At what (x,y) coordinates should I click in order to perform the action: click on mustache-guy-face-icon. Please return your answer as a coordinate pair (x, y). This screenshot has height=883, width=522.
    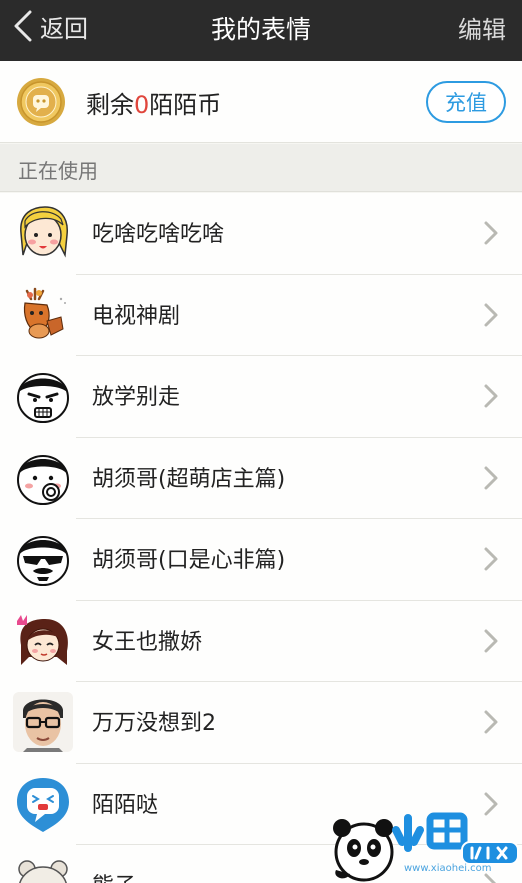
    Looking at the image, I should click on (43, 479).